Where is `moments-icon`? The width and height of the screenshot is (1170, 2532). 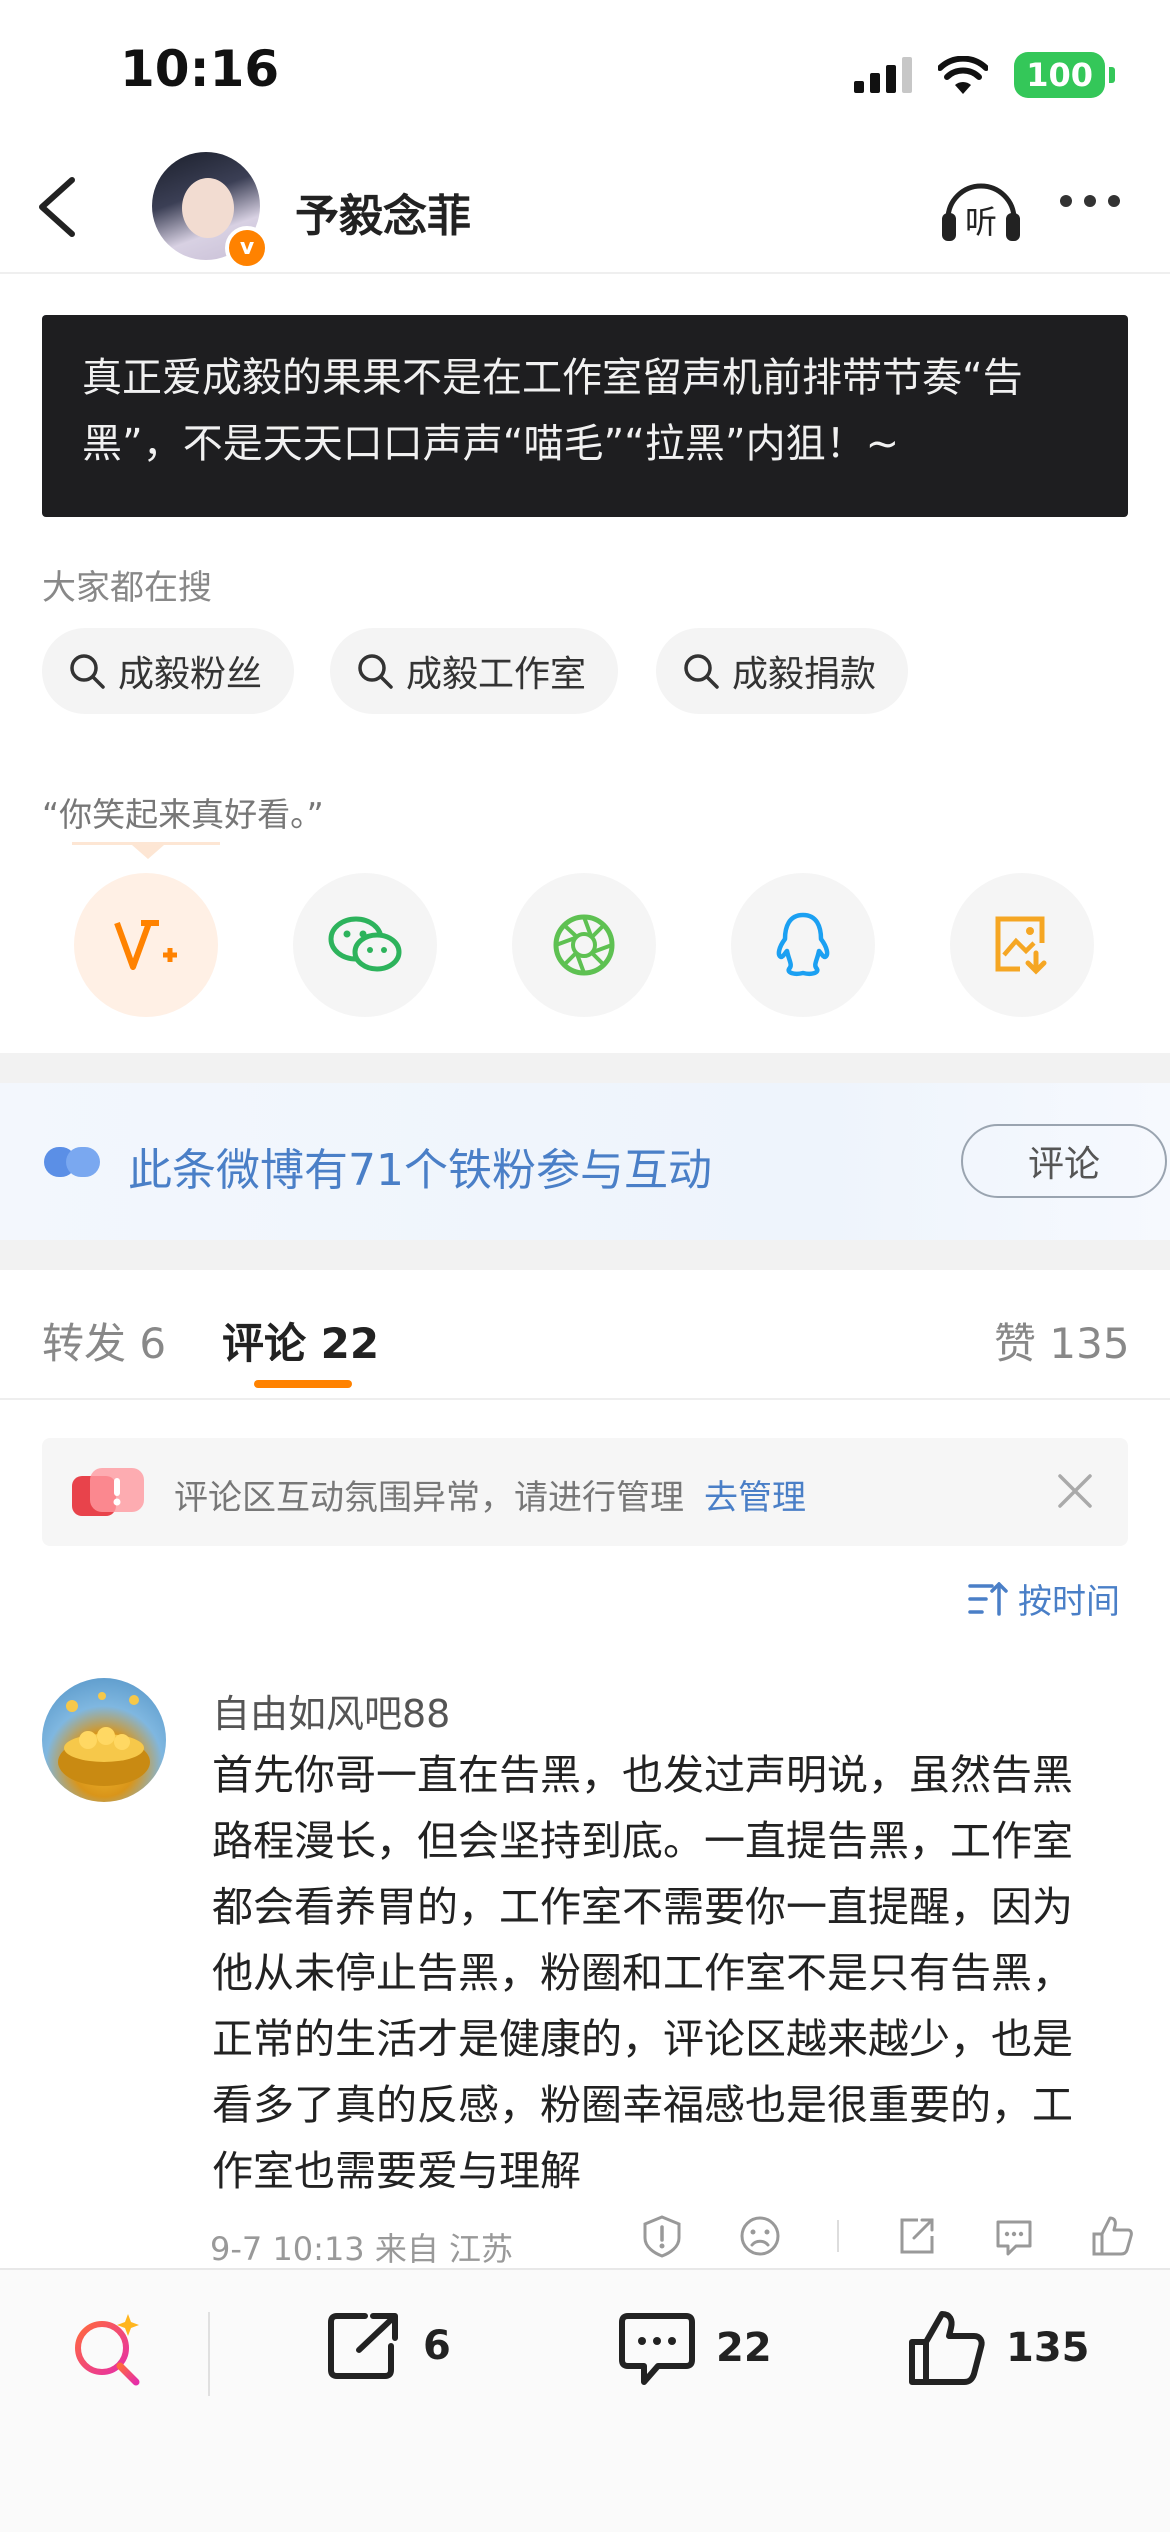 moments-icon is located at coordinates (584, 945).